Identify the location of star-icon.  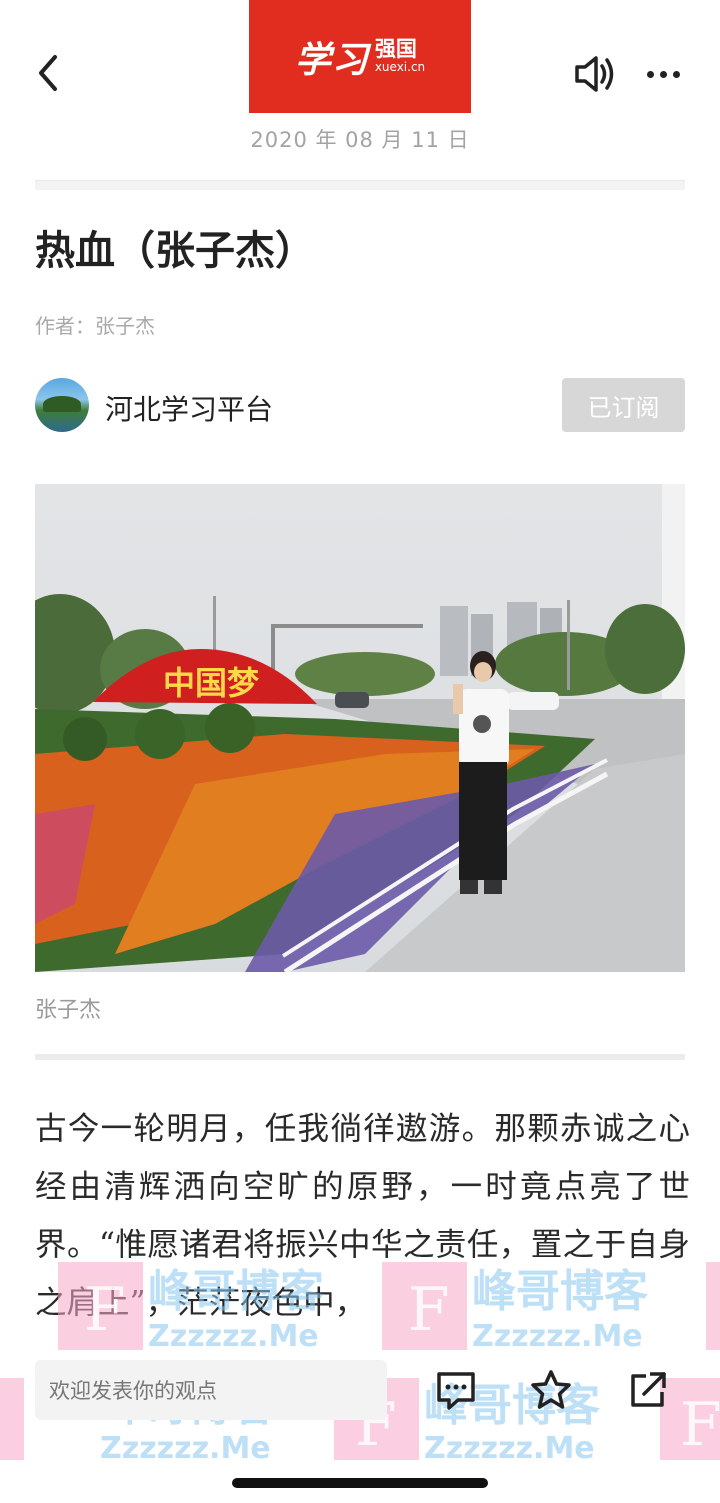
(551, 1389).